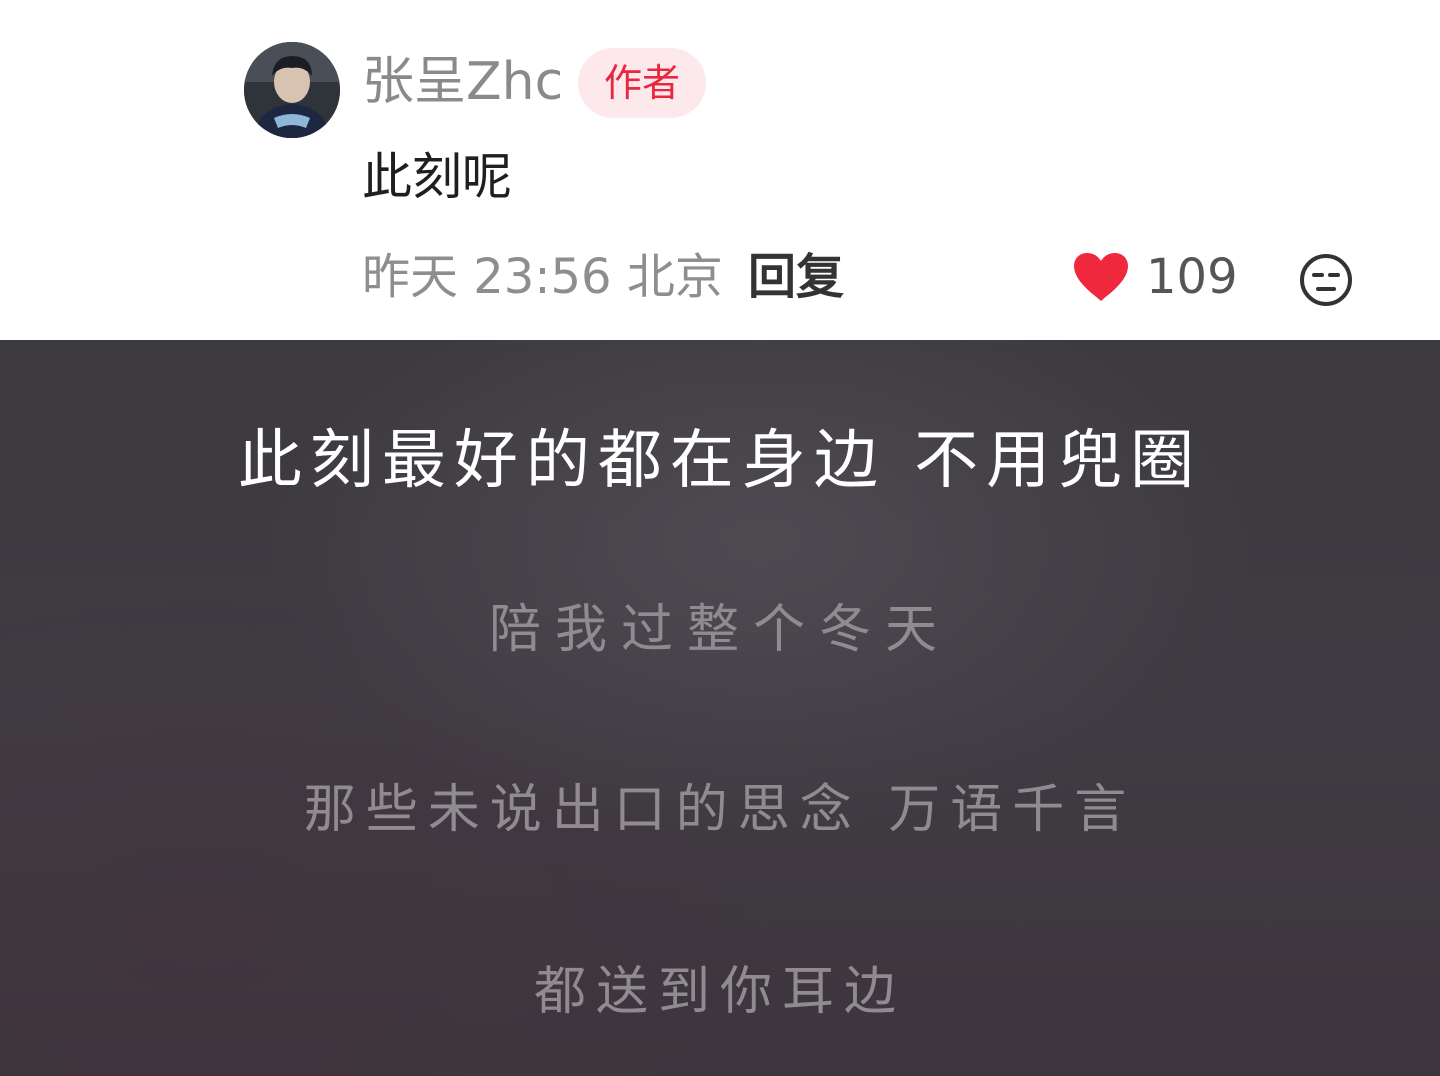 The width and height of the screenshot is (1440, 1076). Describe the element at coordinates (720, 810) in the screenshot. I see `lyric-line: 那些未说出口的思念 万语千言` at that location.